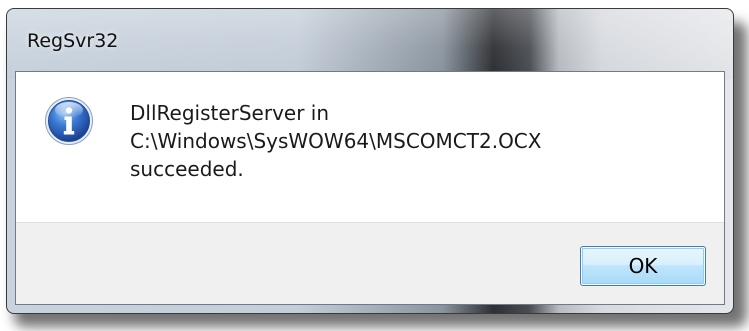  I want to click on message-line: C:\Windows\SysWOW64\MSCOMCT2.OCX, so click(336, 141).